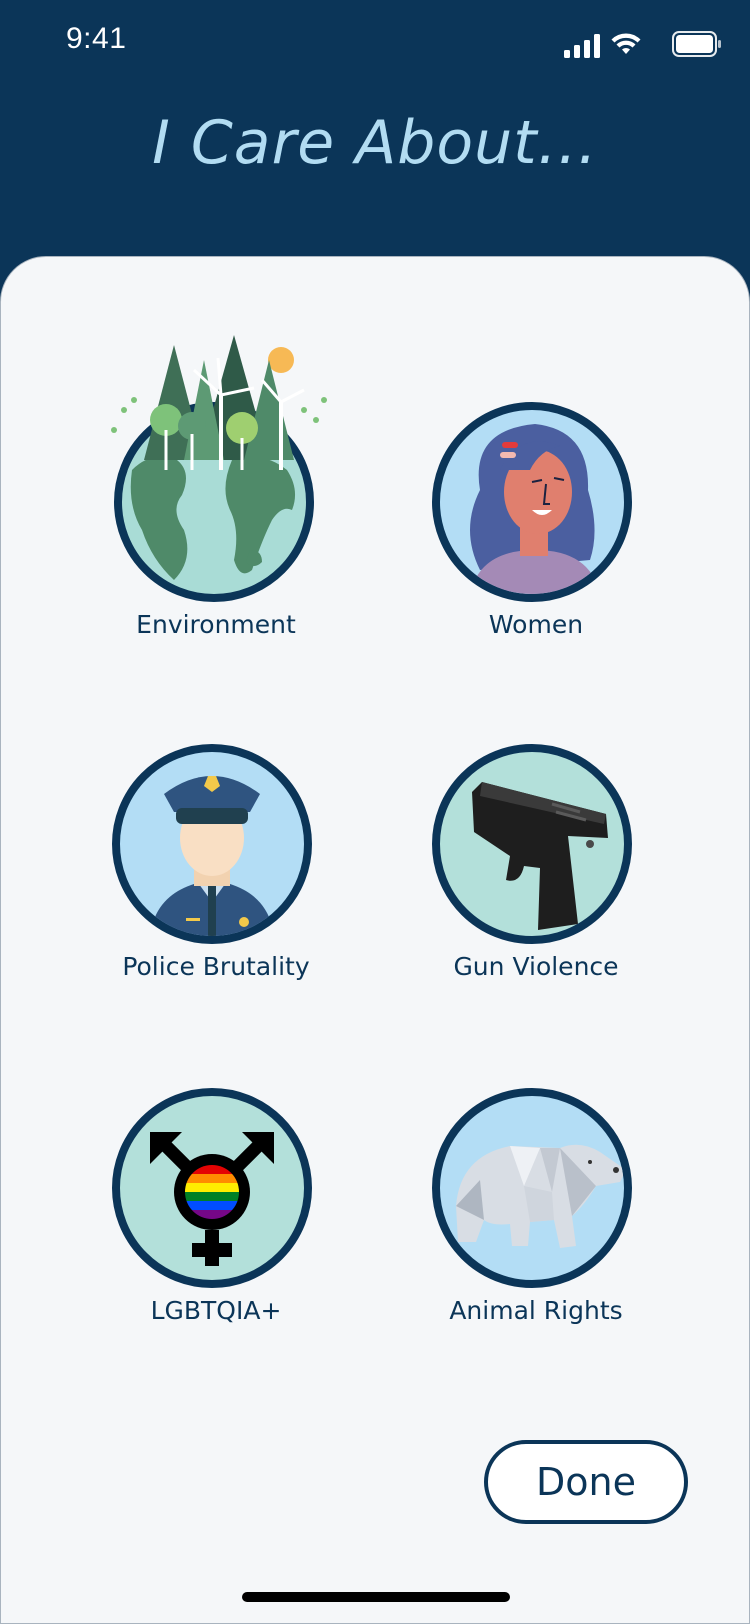 Image resolution: width=750 pixels, height=1624 pixels. I want to click on wifi-icon, so click(626, 43).